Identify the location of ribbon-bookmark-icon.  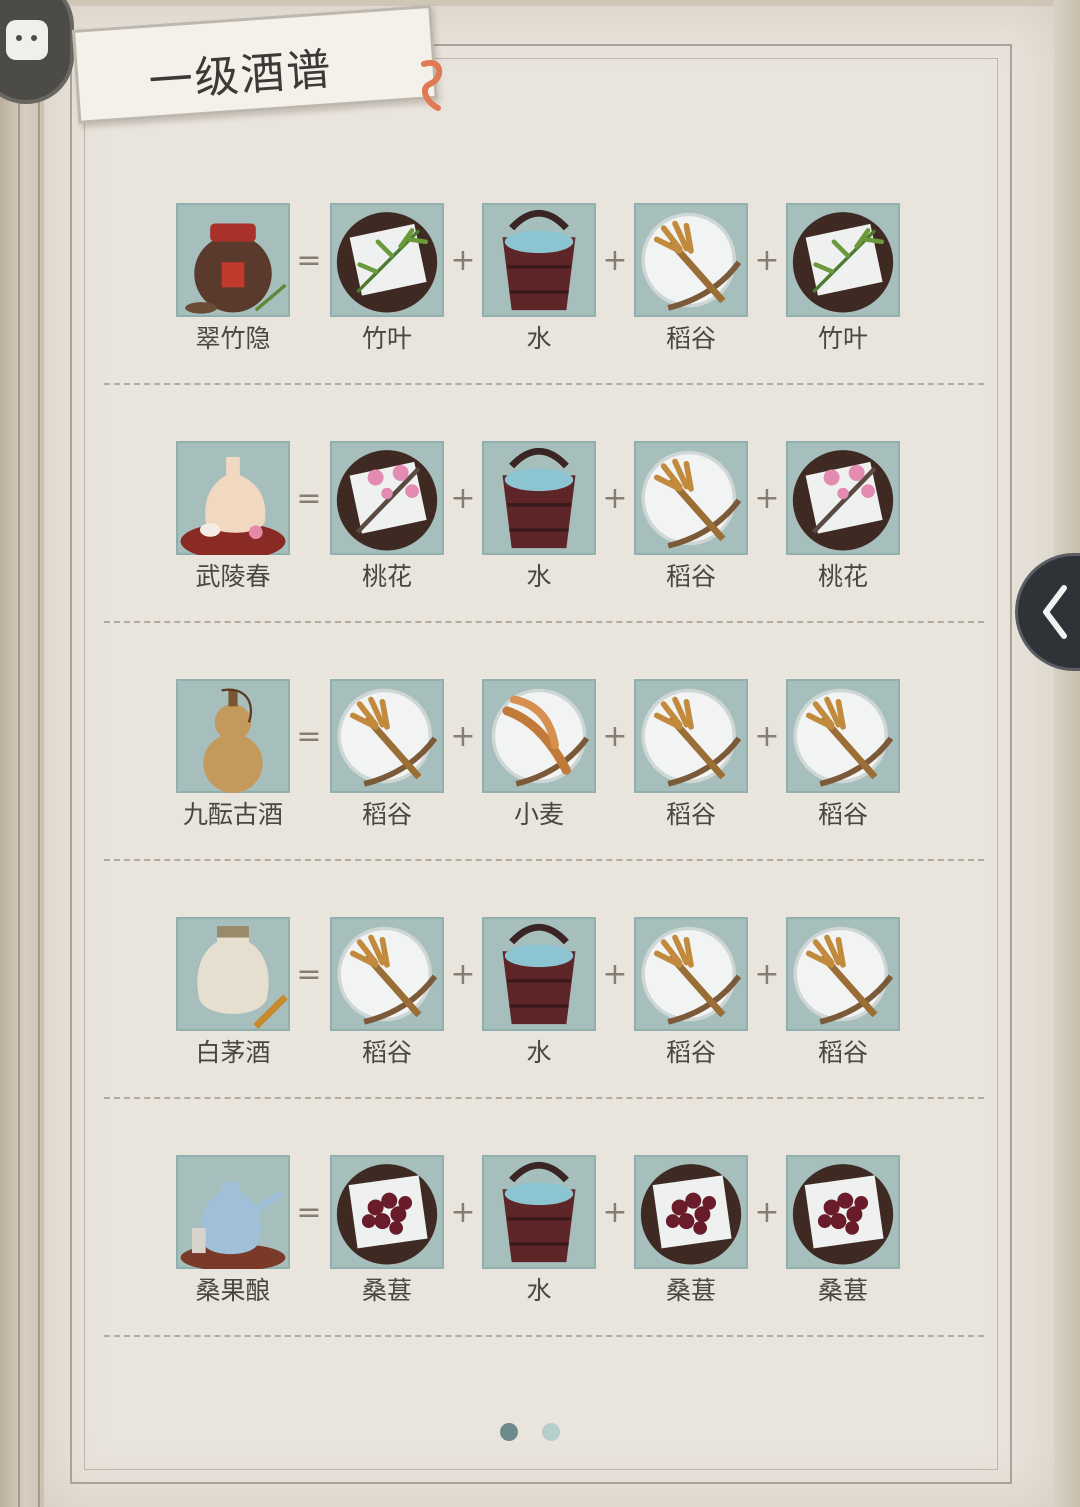
(431, 85).